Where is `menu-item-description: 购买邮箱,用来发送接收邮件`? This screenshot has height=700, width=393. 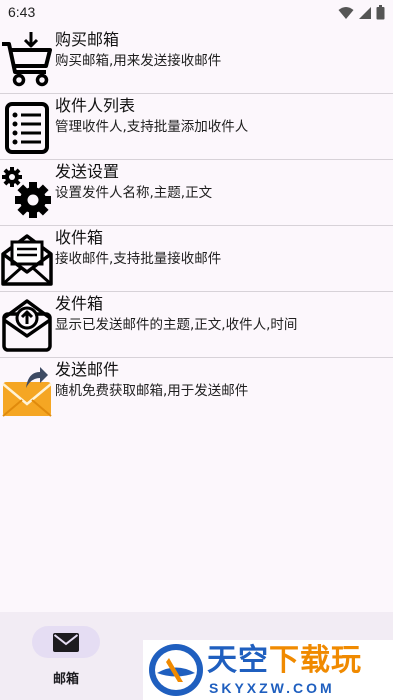
menu-item-description: 购买邮箱,用来发送接收邮件 is located at coordinates (138, 61).